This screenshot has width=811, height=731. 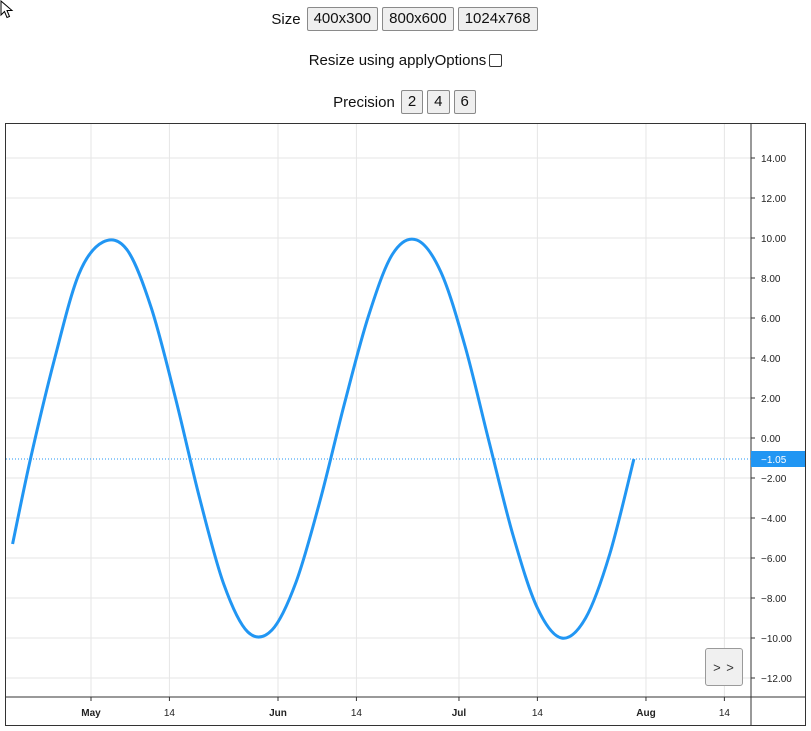 I want to click on y-tick-label: −6.00, so click(x=774, y=559).